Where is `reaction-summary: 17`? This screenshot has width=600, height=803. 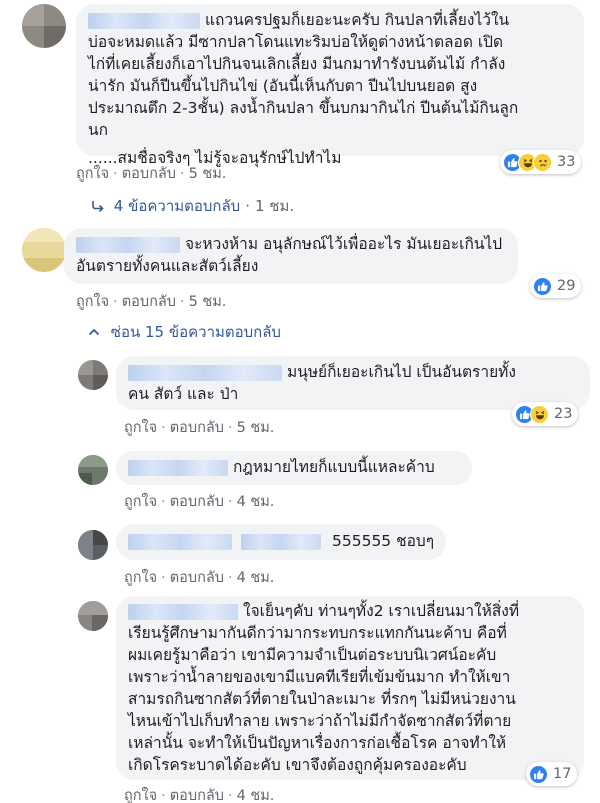 reaction-summary: 17 is located at coordinates (552, 774).